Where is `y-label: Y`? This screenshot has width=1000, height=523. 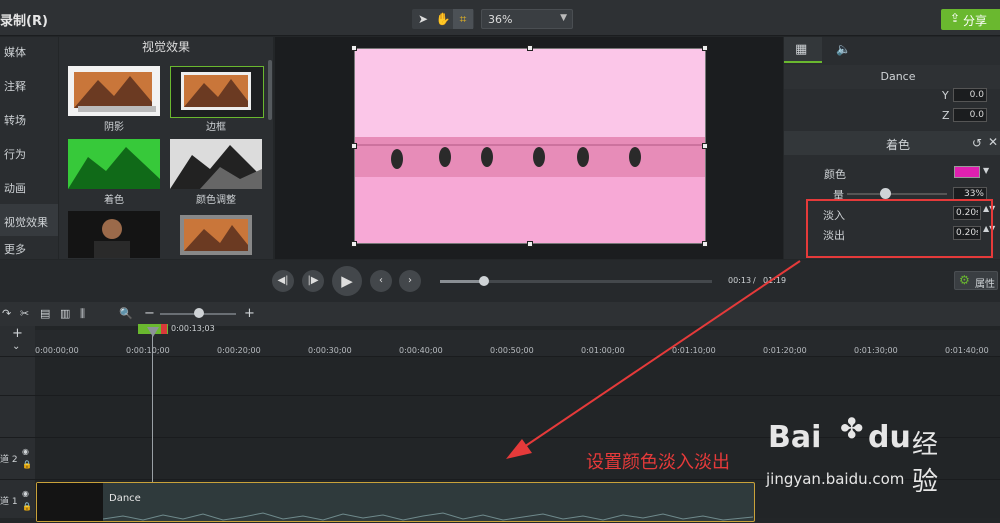 y-label: Y is located at coordinates (945, 95).